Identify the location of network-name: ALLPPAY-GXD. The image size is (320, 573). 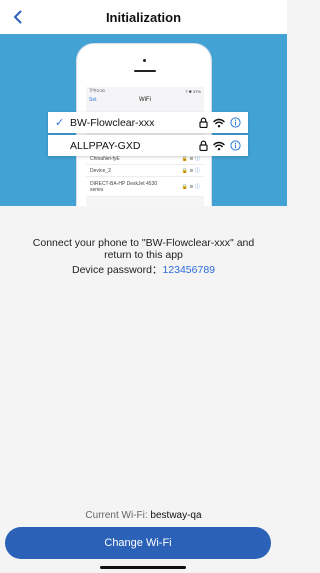
(105, 145).